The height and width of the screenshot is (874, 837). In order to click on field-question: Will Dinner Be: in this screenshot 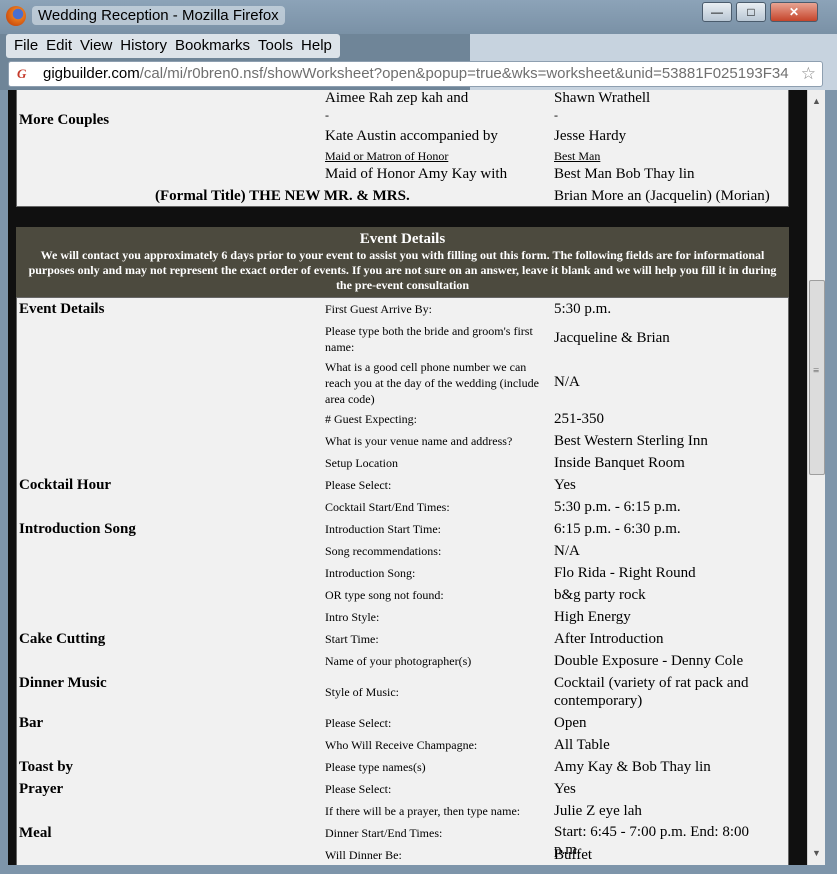, I will do `click(363, 855)`.